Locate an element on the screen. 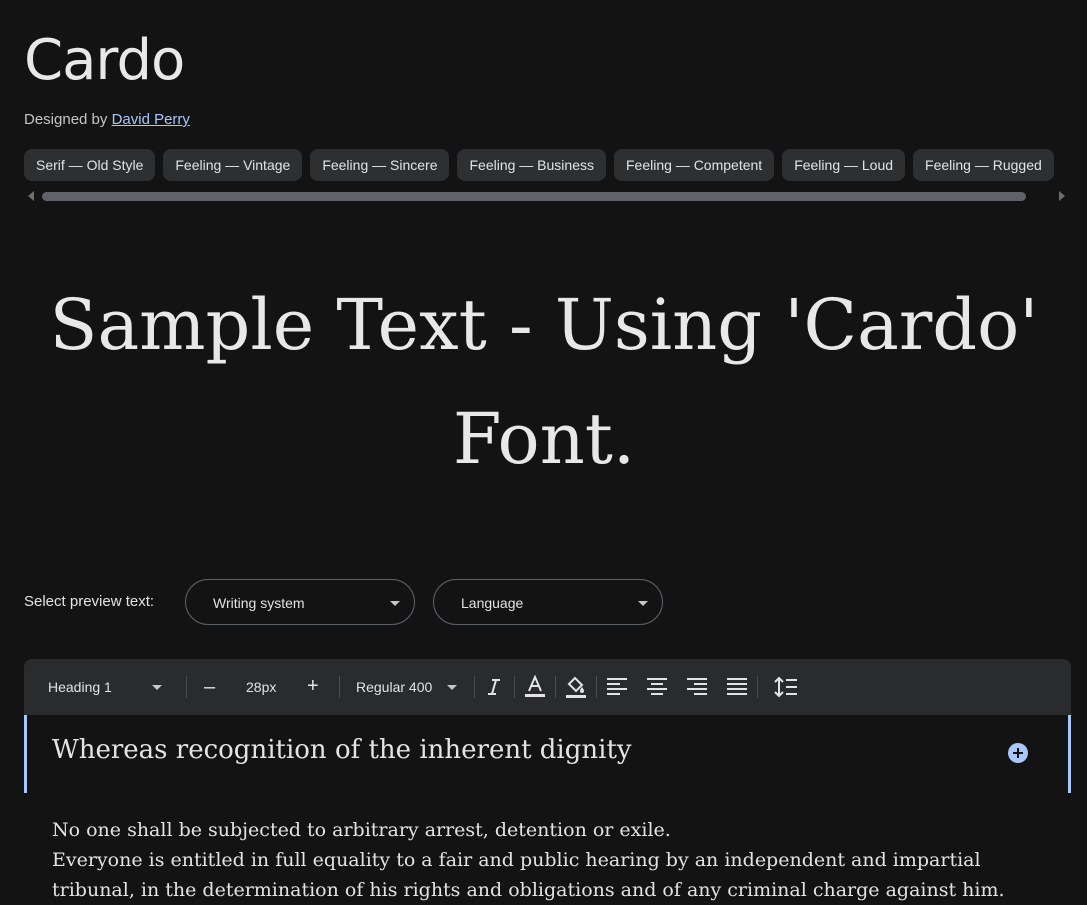 This screenshot has height=905, width=1087. text-color-icon is located at coordinates (535, 687).